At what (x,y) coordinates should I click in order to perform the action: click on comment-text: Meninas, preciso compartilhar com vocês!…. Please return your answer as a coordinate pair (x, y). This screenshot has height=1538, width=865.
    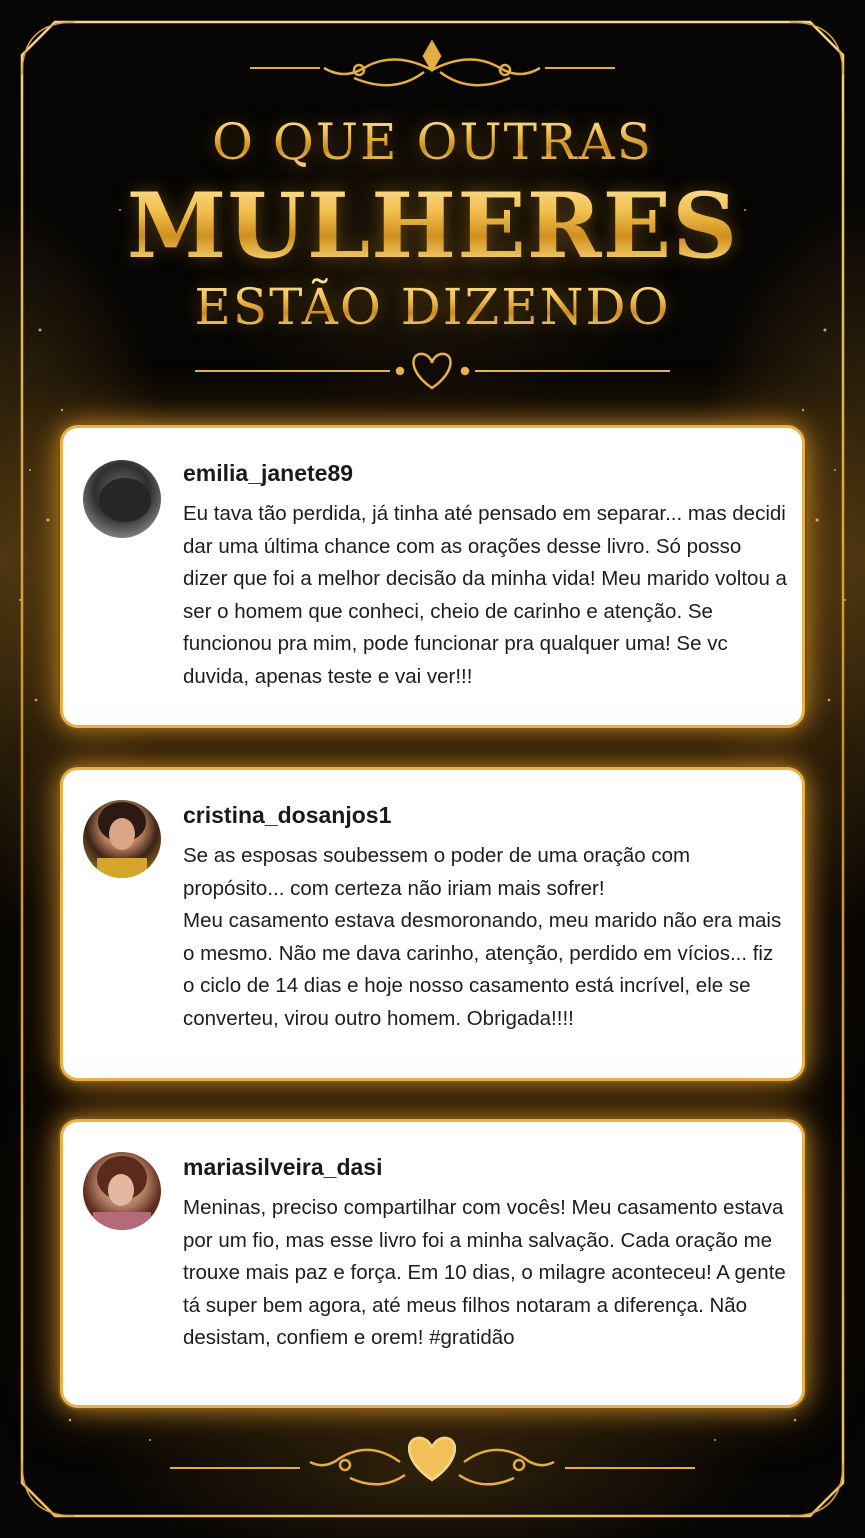
    Looking at the image, I should click on (484, 1272).